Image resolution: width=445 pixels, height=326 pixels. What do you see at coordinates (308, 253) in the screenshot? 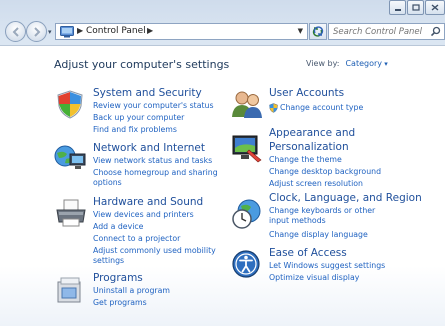
I see `category-title: Ease of Access` at bounding box center [308, 253].